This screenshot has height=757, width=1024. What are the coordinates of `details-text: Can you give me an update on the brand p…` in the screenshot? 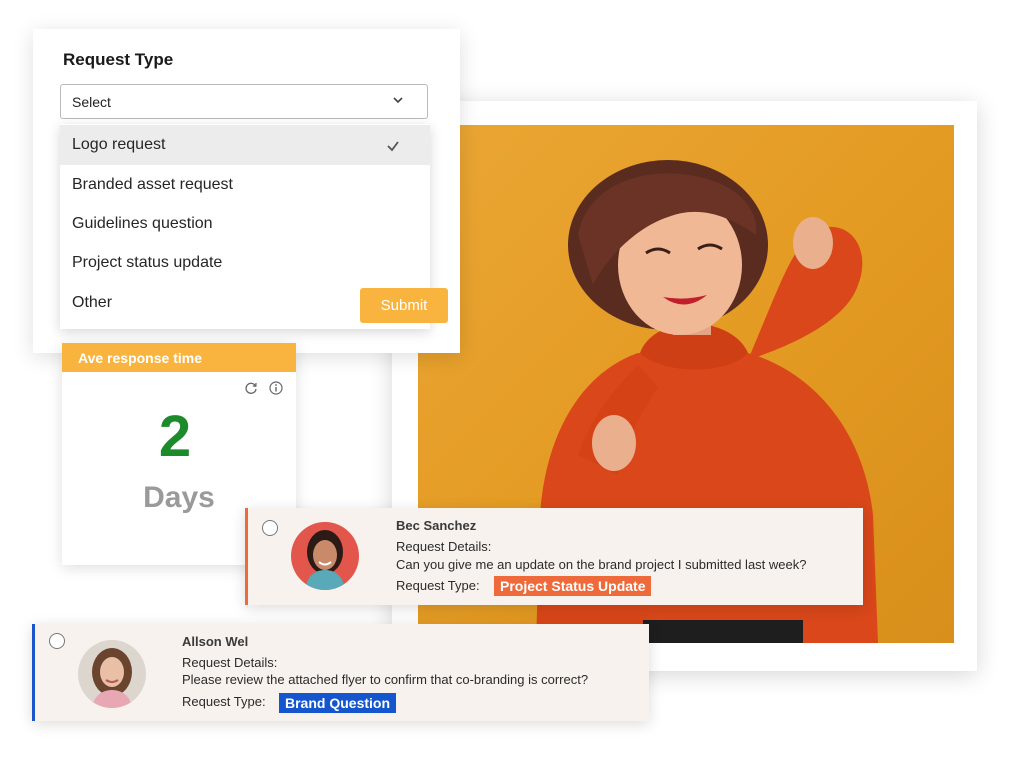 It's located at (601, 564).